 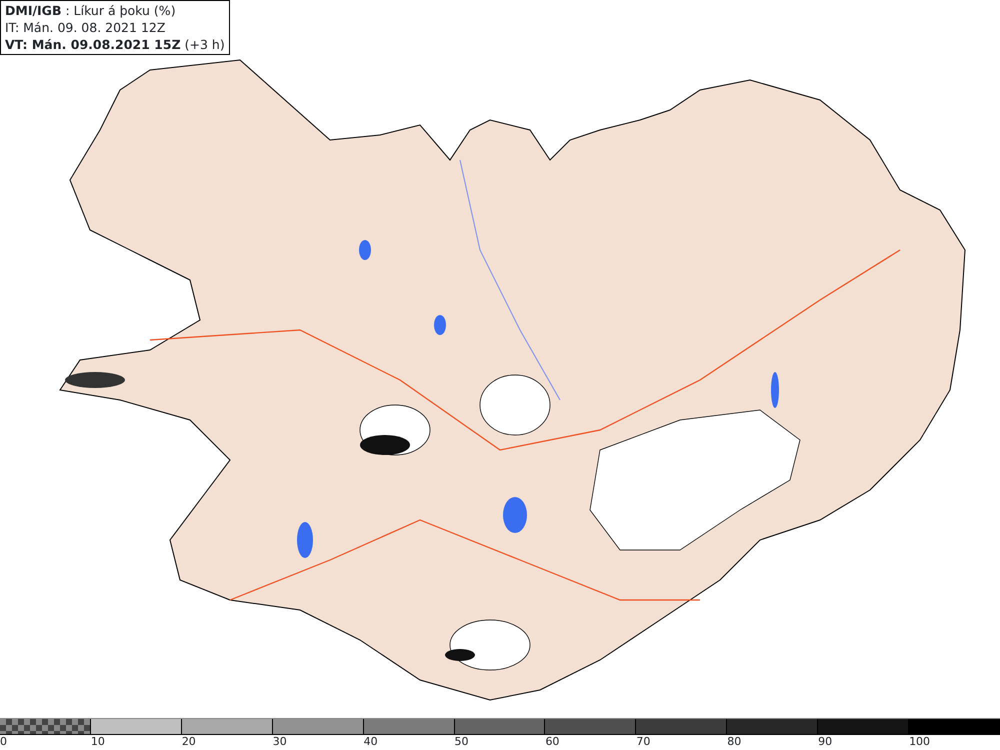 I want to click on legend-label: 10, so click(x=97, y=741).